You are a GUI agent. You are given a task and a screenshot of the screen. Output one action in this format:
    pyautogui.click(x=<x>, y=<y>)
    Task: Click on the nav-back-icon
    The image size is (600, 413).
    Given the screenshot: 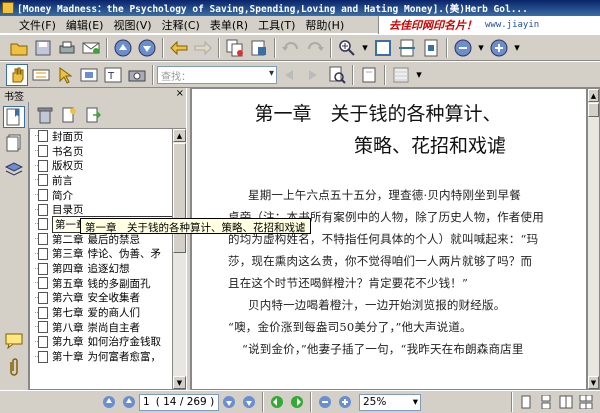 What is the action you would take?
    pyautogui.click(x=277, y=402)
    